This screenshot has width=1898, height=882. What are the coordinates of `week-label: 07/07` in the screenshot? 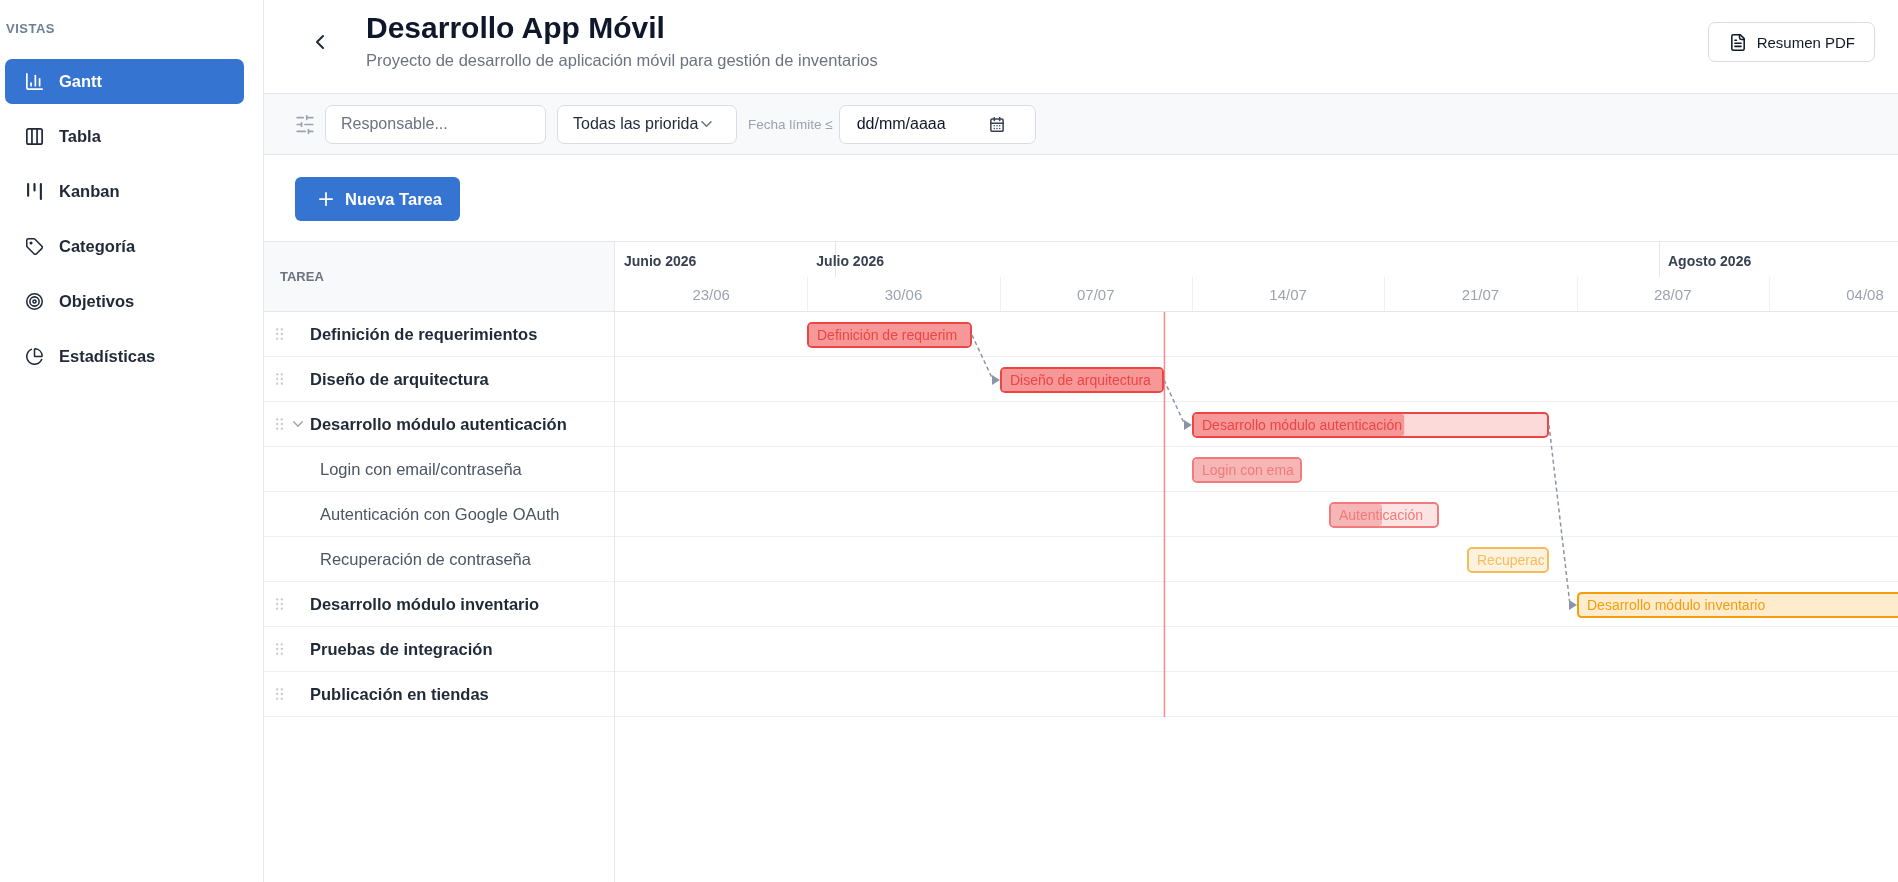 It's located at (1096, 294).